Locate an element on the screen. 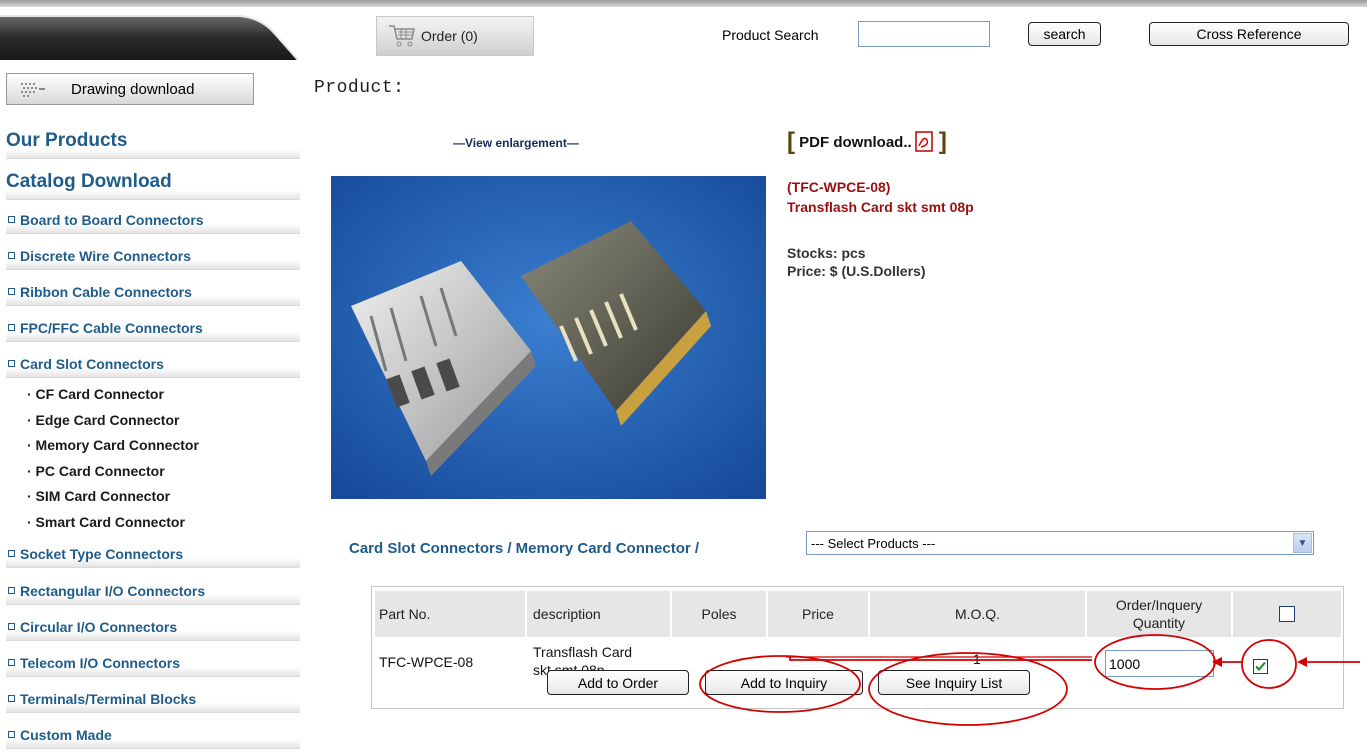 The height and width of the screenshot is (754, 1367). product-image is located at coordinates (548, 337).